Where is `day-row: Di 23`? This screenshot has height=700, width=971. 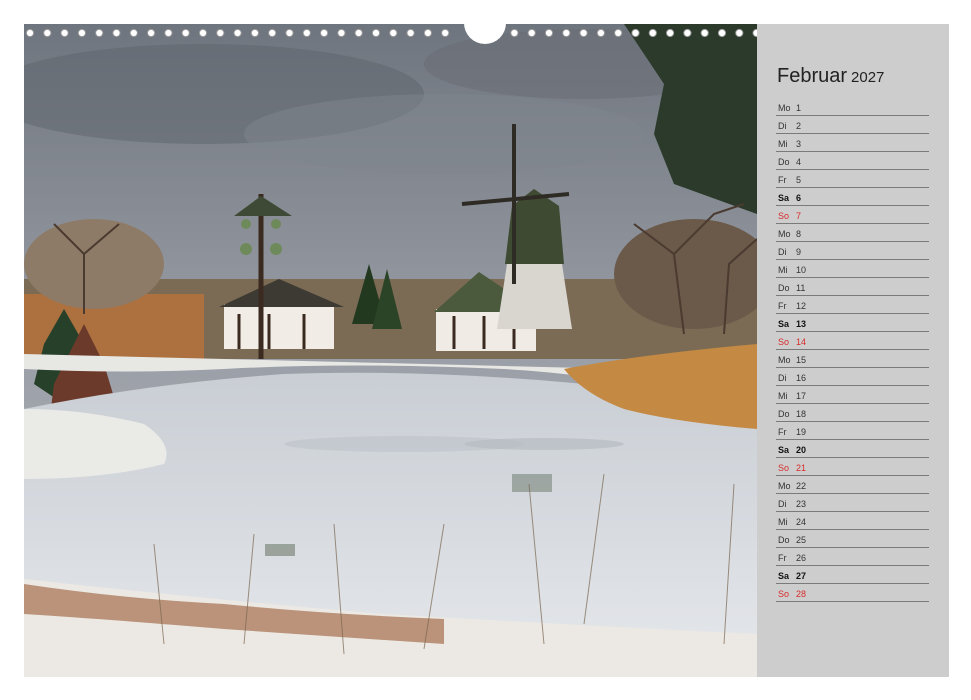 day-row: Di 23 is located at coordinates (852, 503).